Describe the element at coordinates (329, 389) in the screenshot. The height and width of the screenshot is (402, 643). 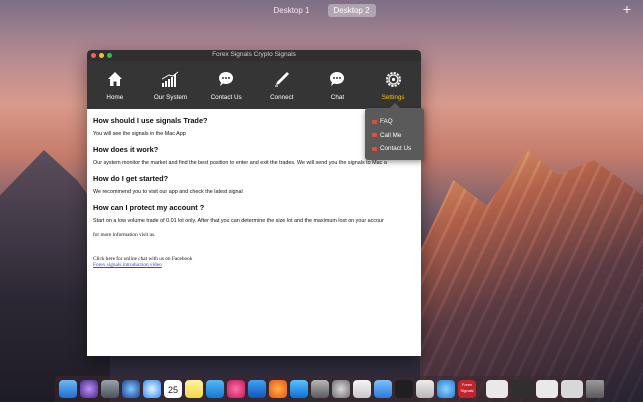
I see `dock: 25 Forex Signals` at that location.